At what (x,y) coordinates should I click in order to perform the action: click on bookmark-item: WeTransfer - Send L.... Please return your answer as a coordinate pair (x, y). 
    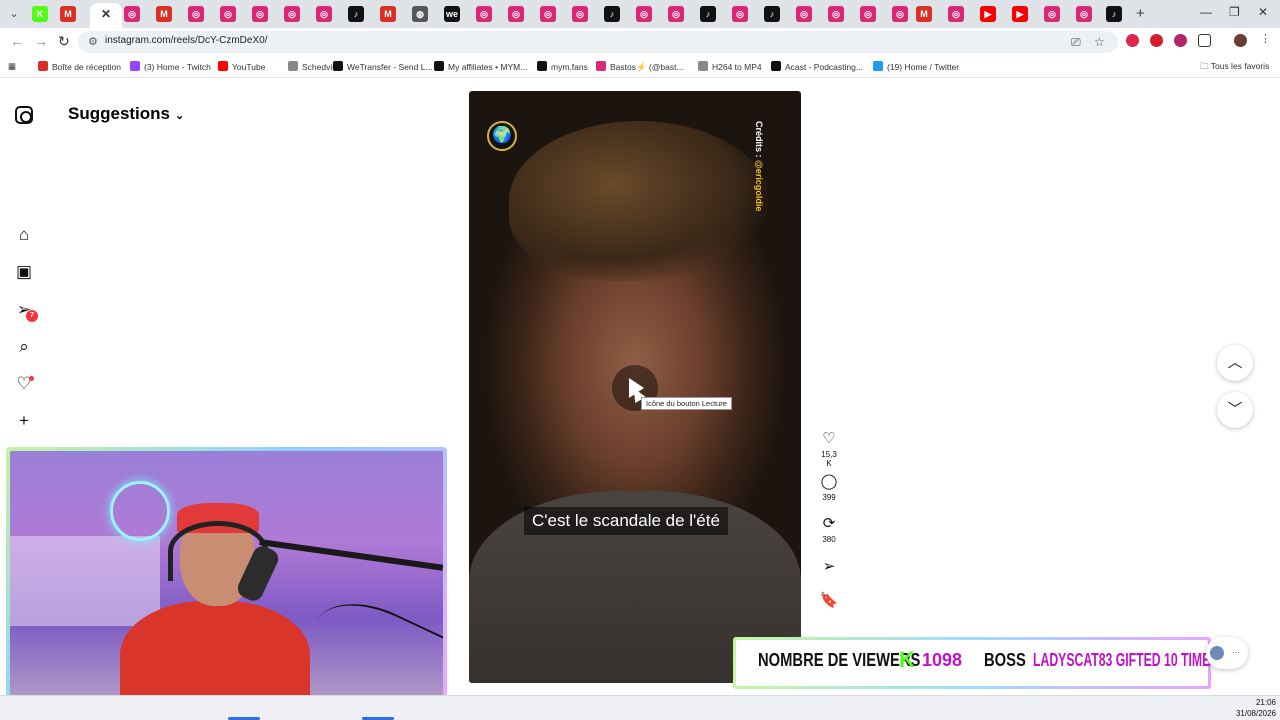
    Looking at the image, I should click on (383, 66).